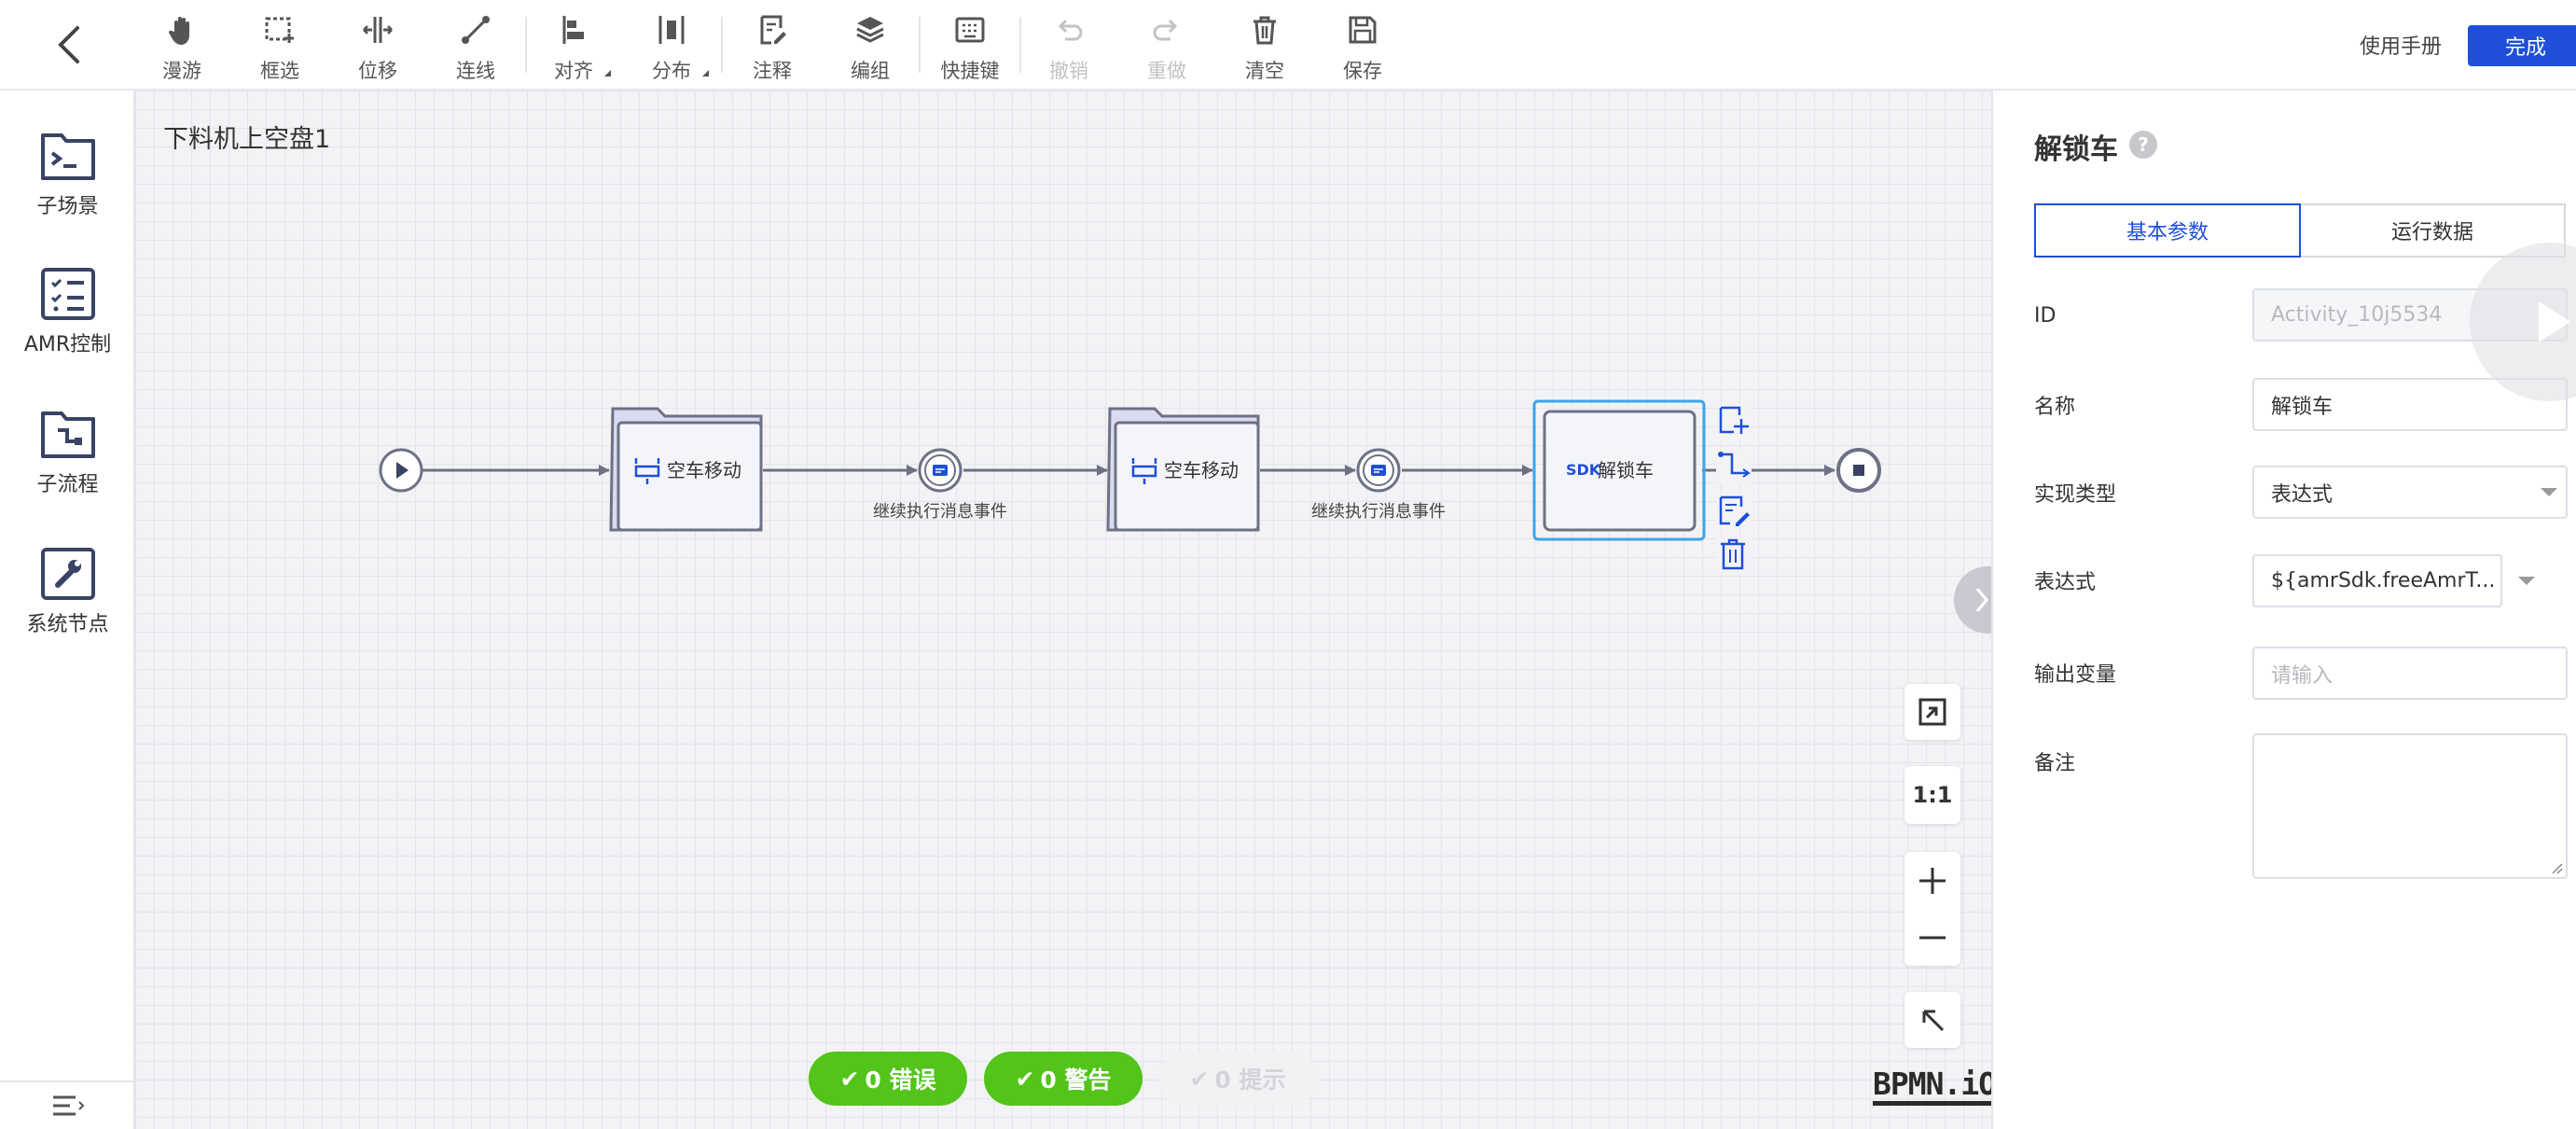 The width and height of the screenshot is (2576, 1129). What do you see at coordinates (1734, 467) in the screenshot?
I see `connect-tool-icon` at bounding box center [1734, 467].